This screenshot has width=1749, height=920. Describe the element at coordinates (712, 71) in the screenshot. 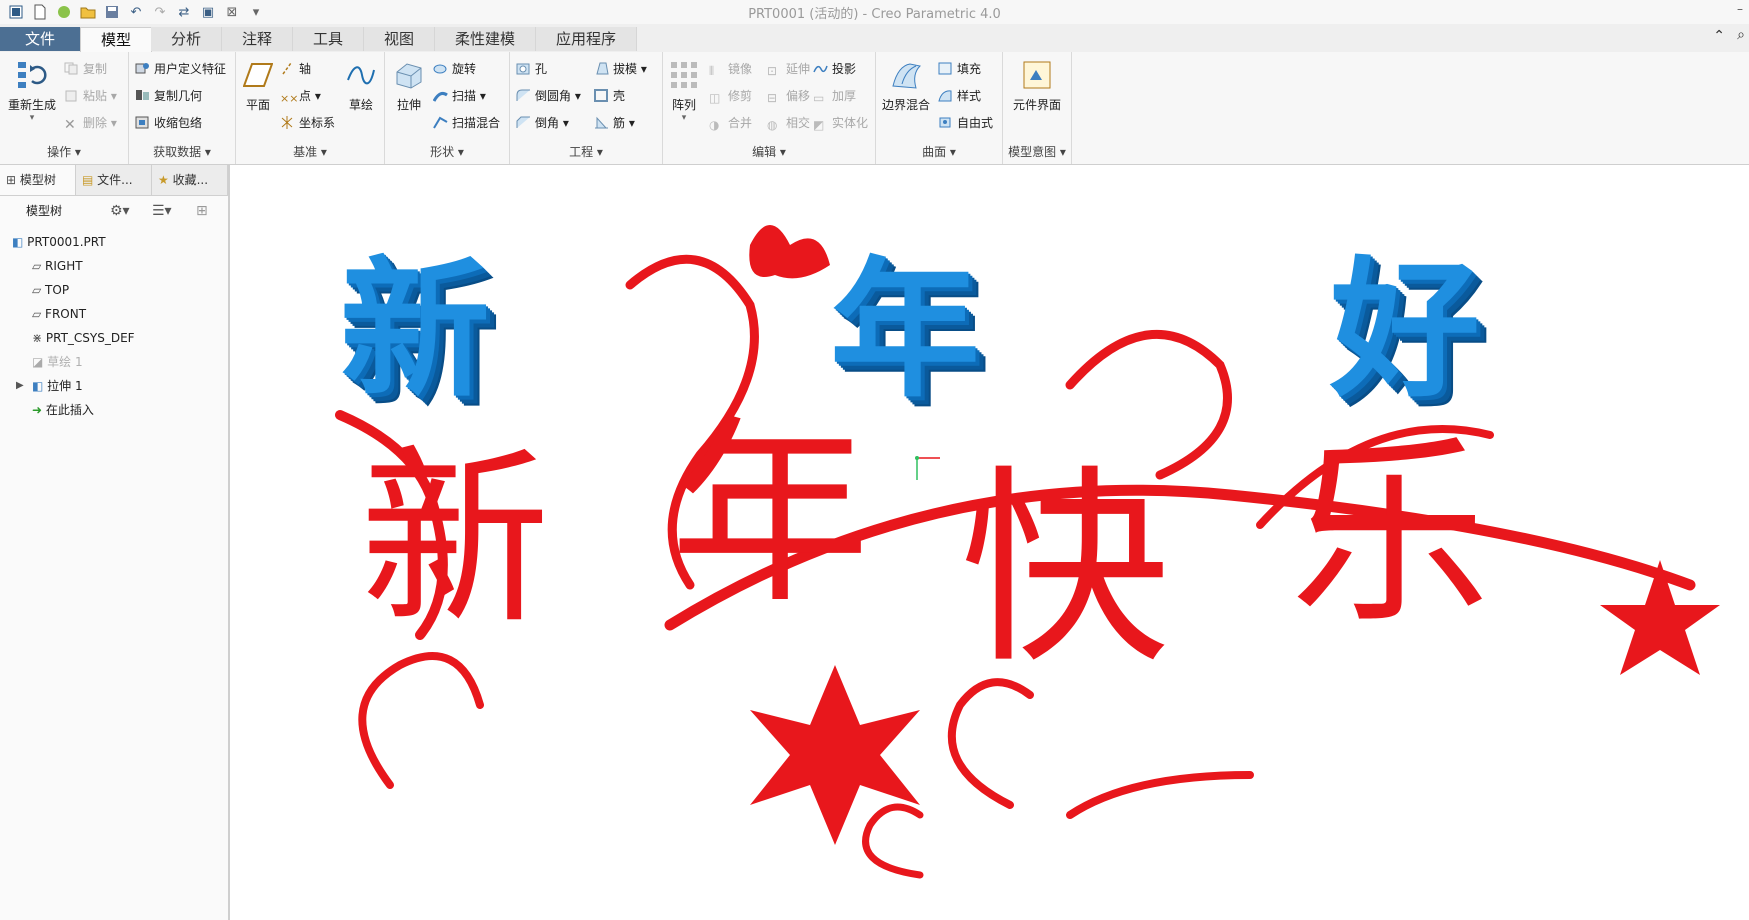

I see `mirror-icon: ⫴` at that location.